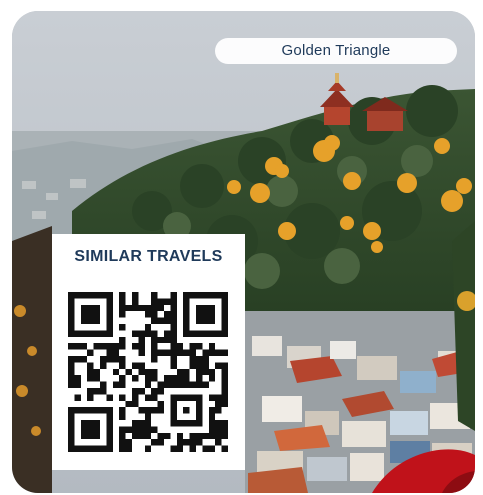  I want to click on qr-code, so click(148, 372).